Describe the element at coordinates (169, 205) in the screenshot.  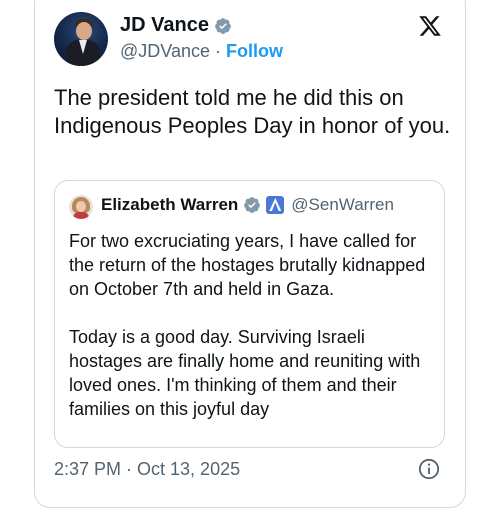
I see `quote-author-name: Elizabeth Warren` at that location.